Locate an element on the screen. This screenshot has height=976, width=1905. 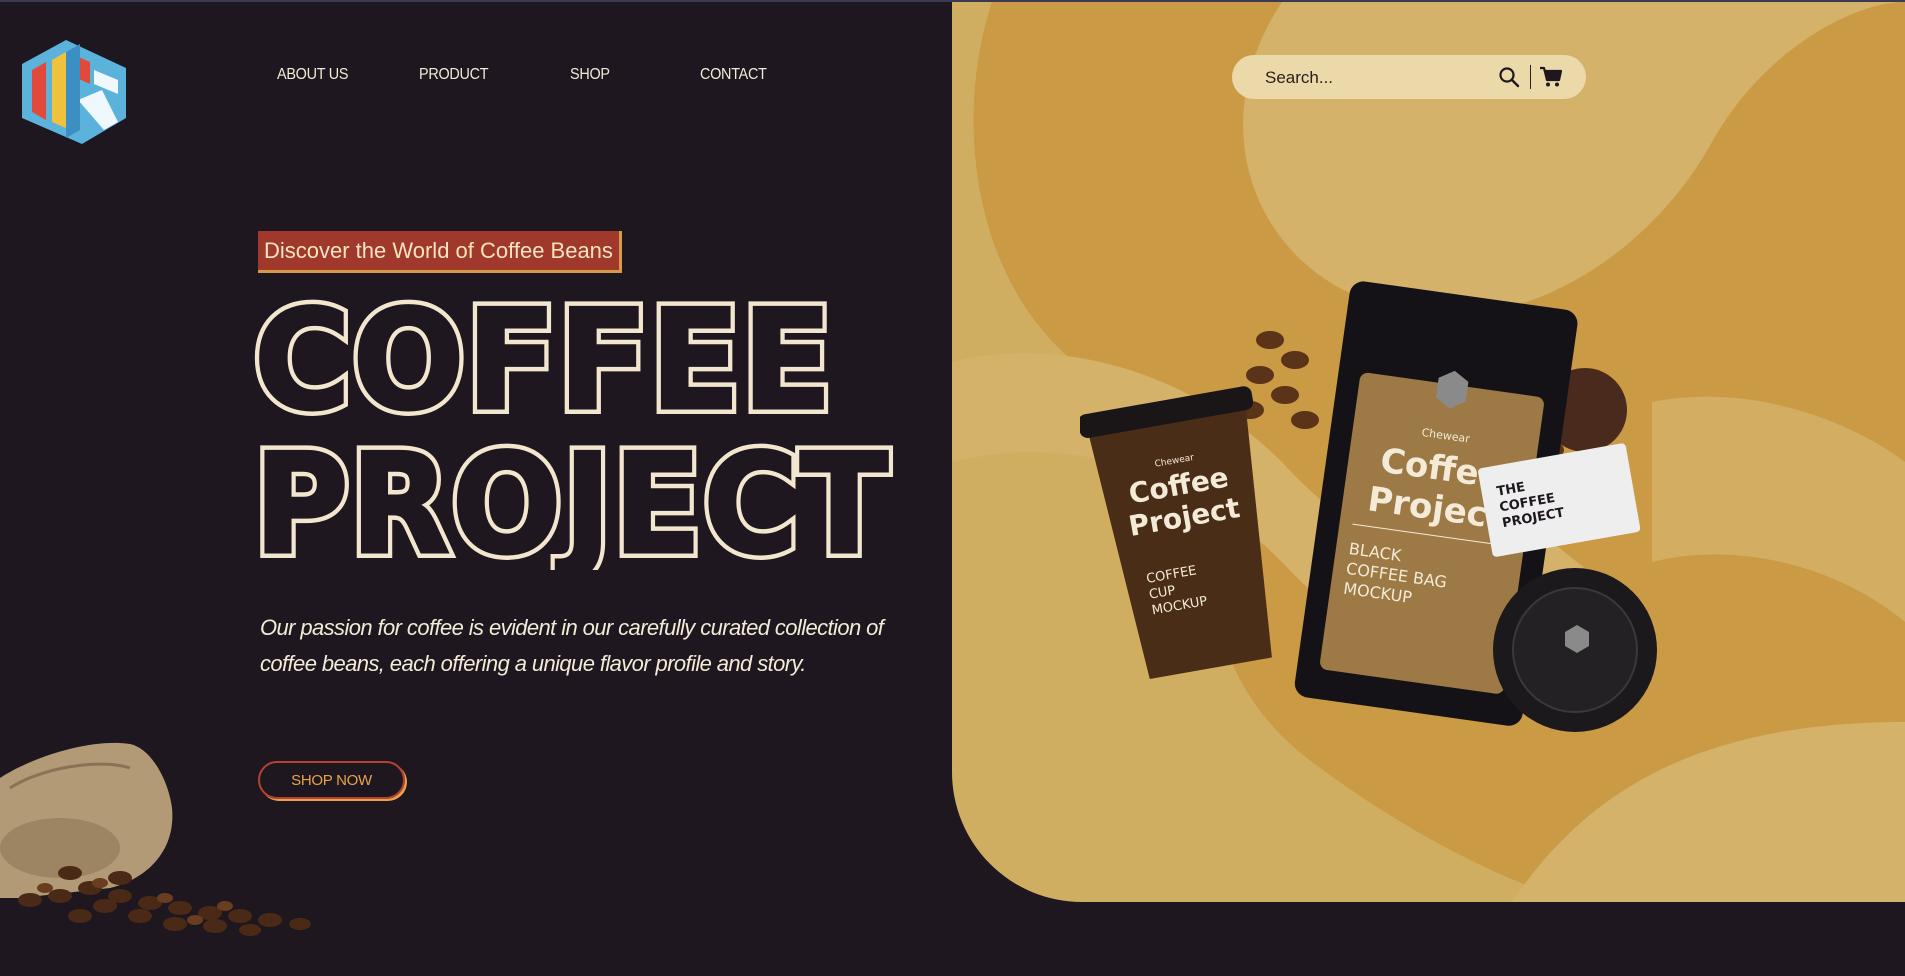
hero-tagline: Discover the World of Coffee Beans is located at coordinates (440, 252).